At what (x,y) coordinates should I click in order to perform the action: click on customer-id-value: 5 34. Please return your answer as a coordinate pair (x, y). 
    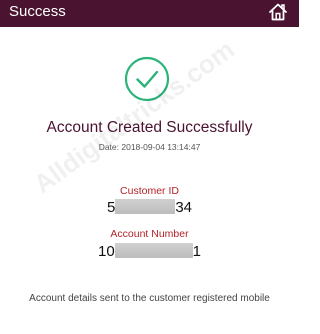
    Looking at the image, I should click on (149, 208).